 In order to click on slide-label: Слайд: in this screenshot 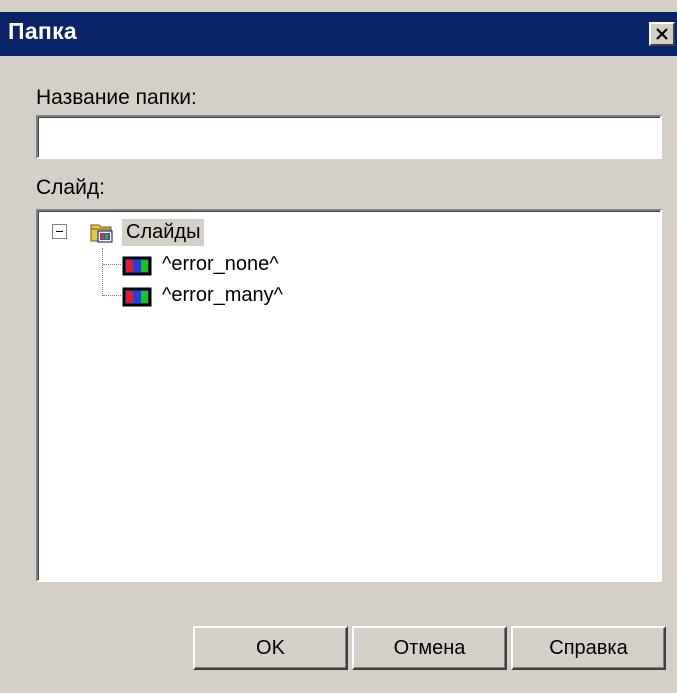, I will do `click(70, 187)`.